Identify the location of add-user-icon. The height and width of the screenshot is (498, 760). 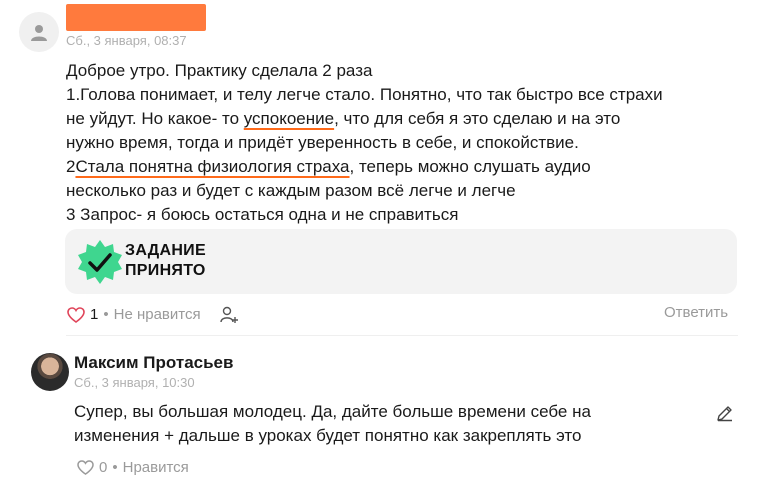
(229, 315).